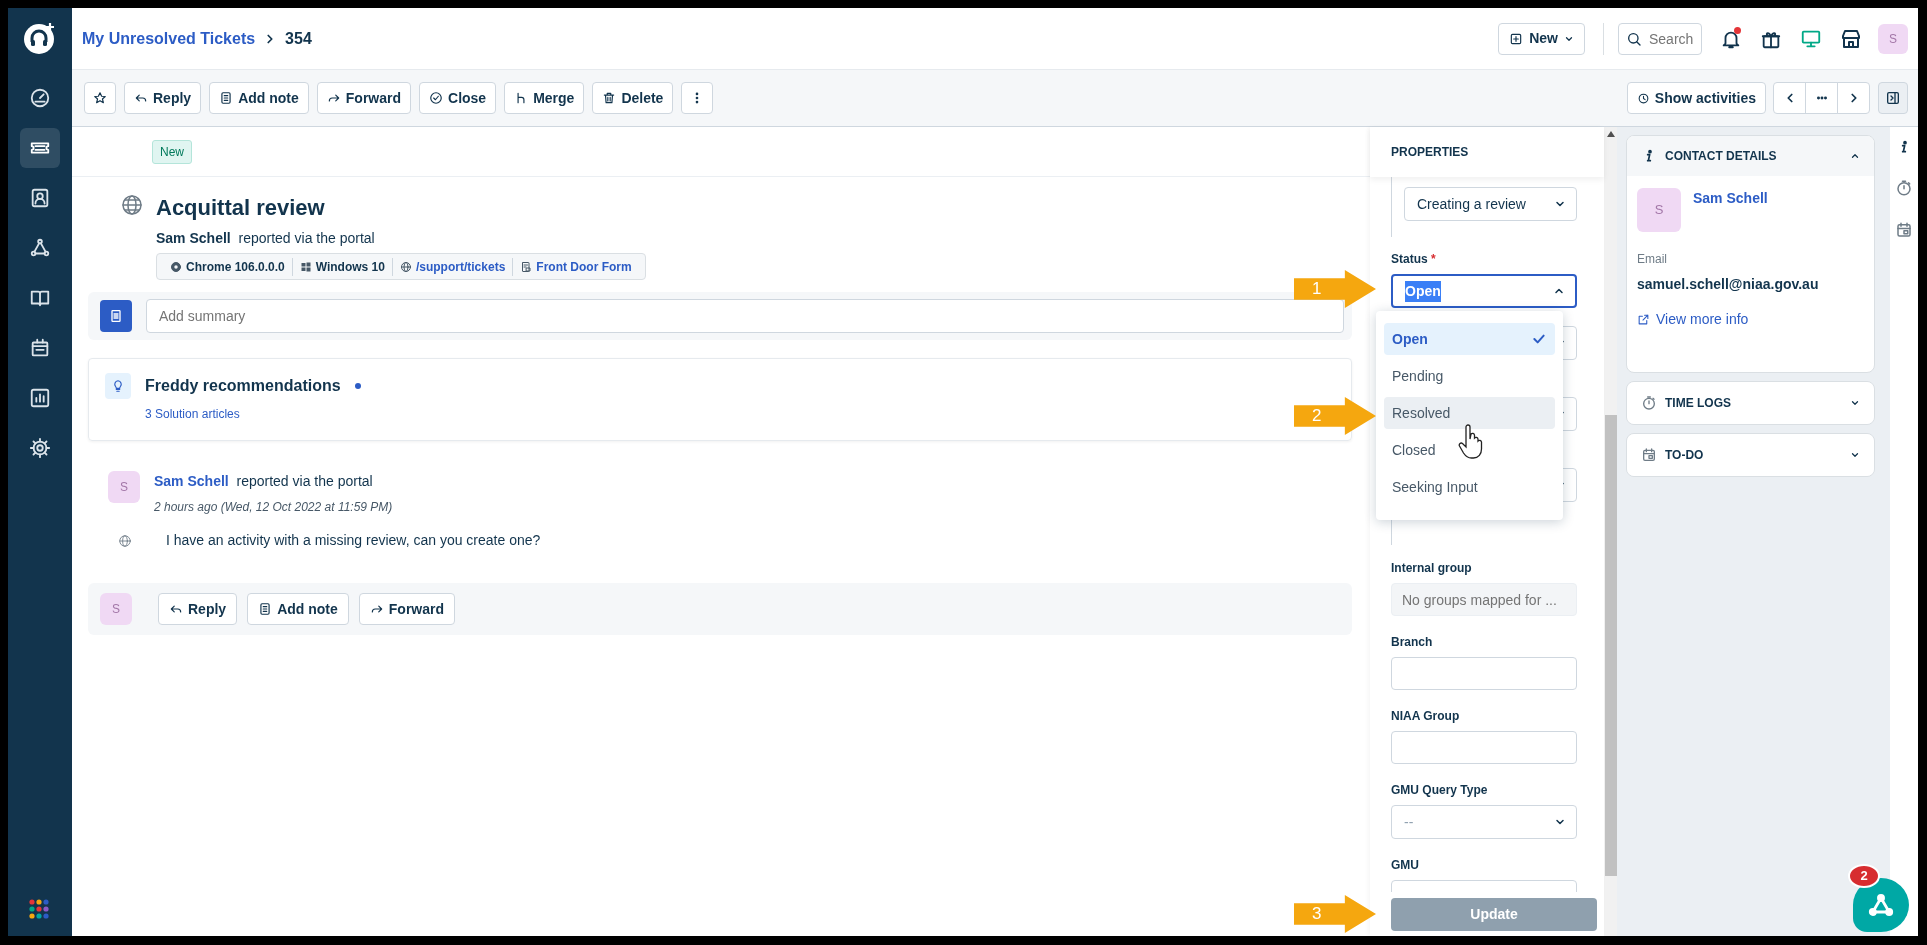 This screenshot has width=1927, height=945. What do you see at coordinates (1750, 455) in the screenshot?
I see `card-header: TO-DO` at bounding box center [1750, 455].